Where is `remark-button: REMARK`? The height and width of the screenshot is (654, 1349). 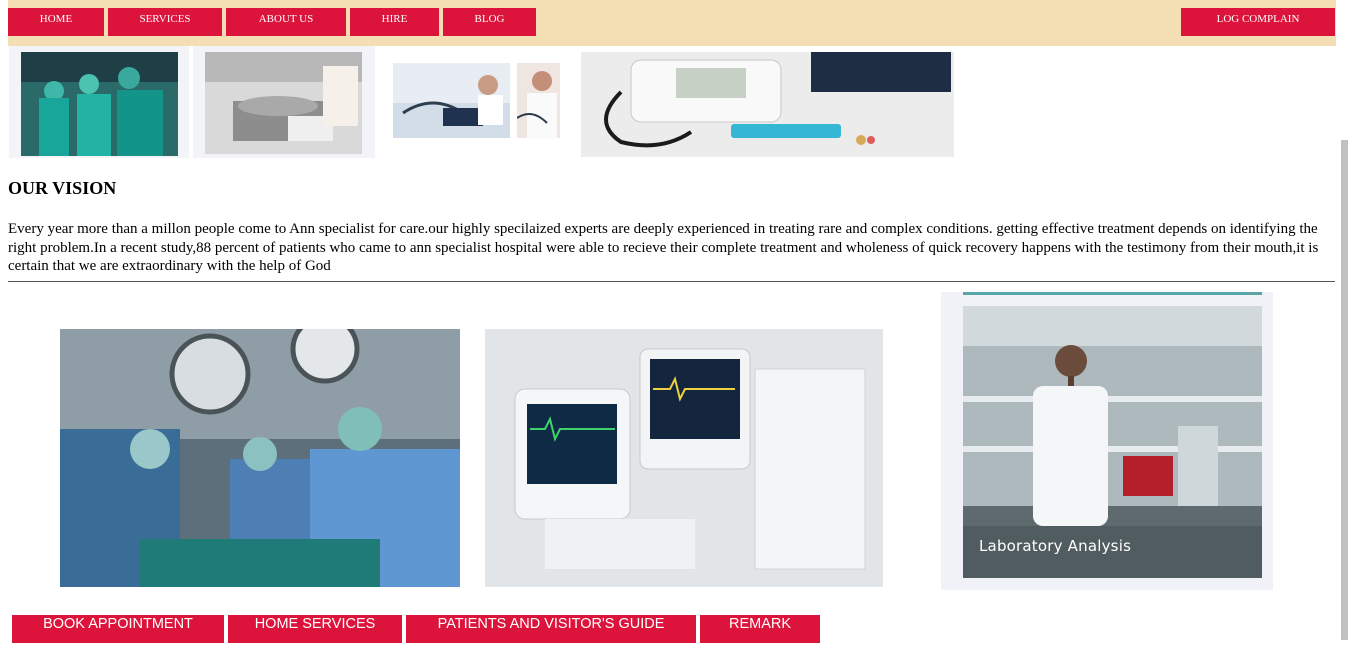
remark-button: REMARK is located at coordinates (760, 629).